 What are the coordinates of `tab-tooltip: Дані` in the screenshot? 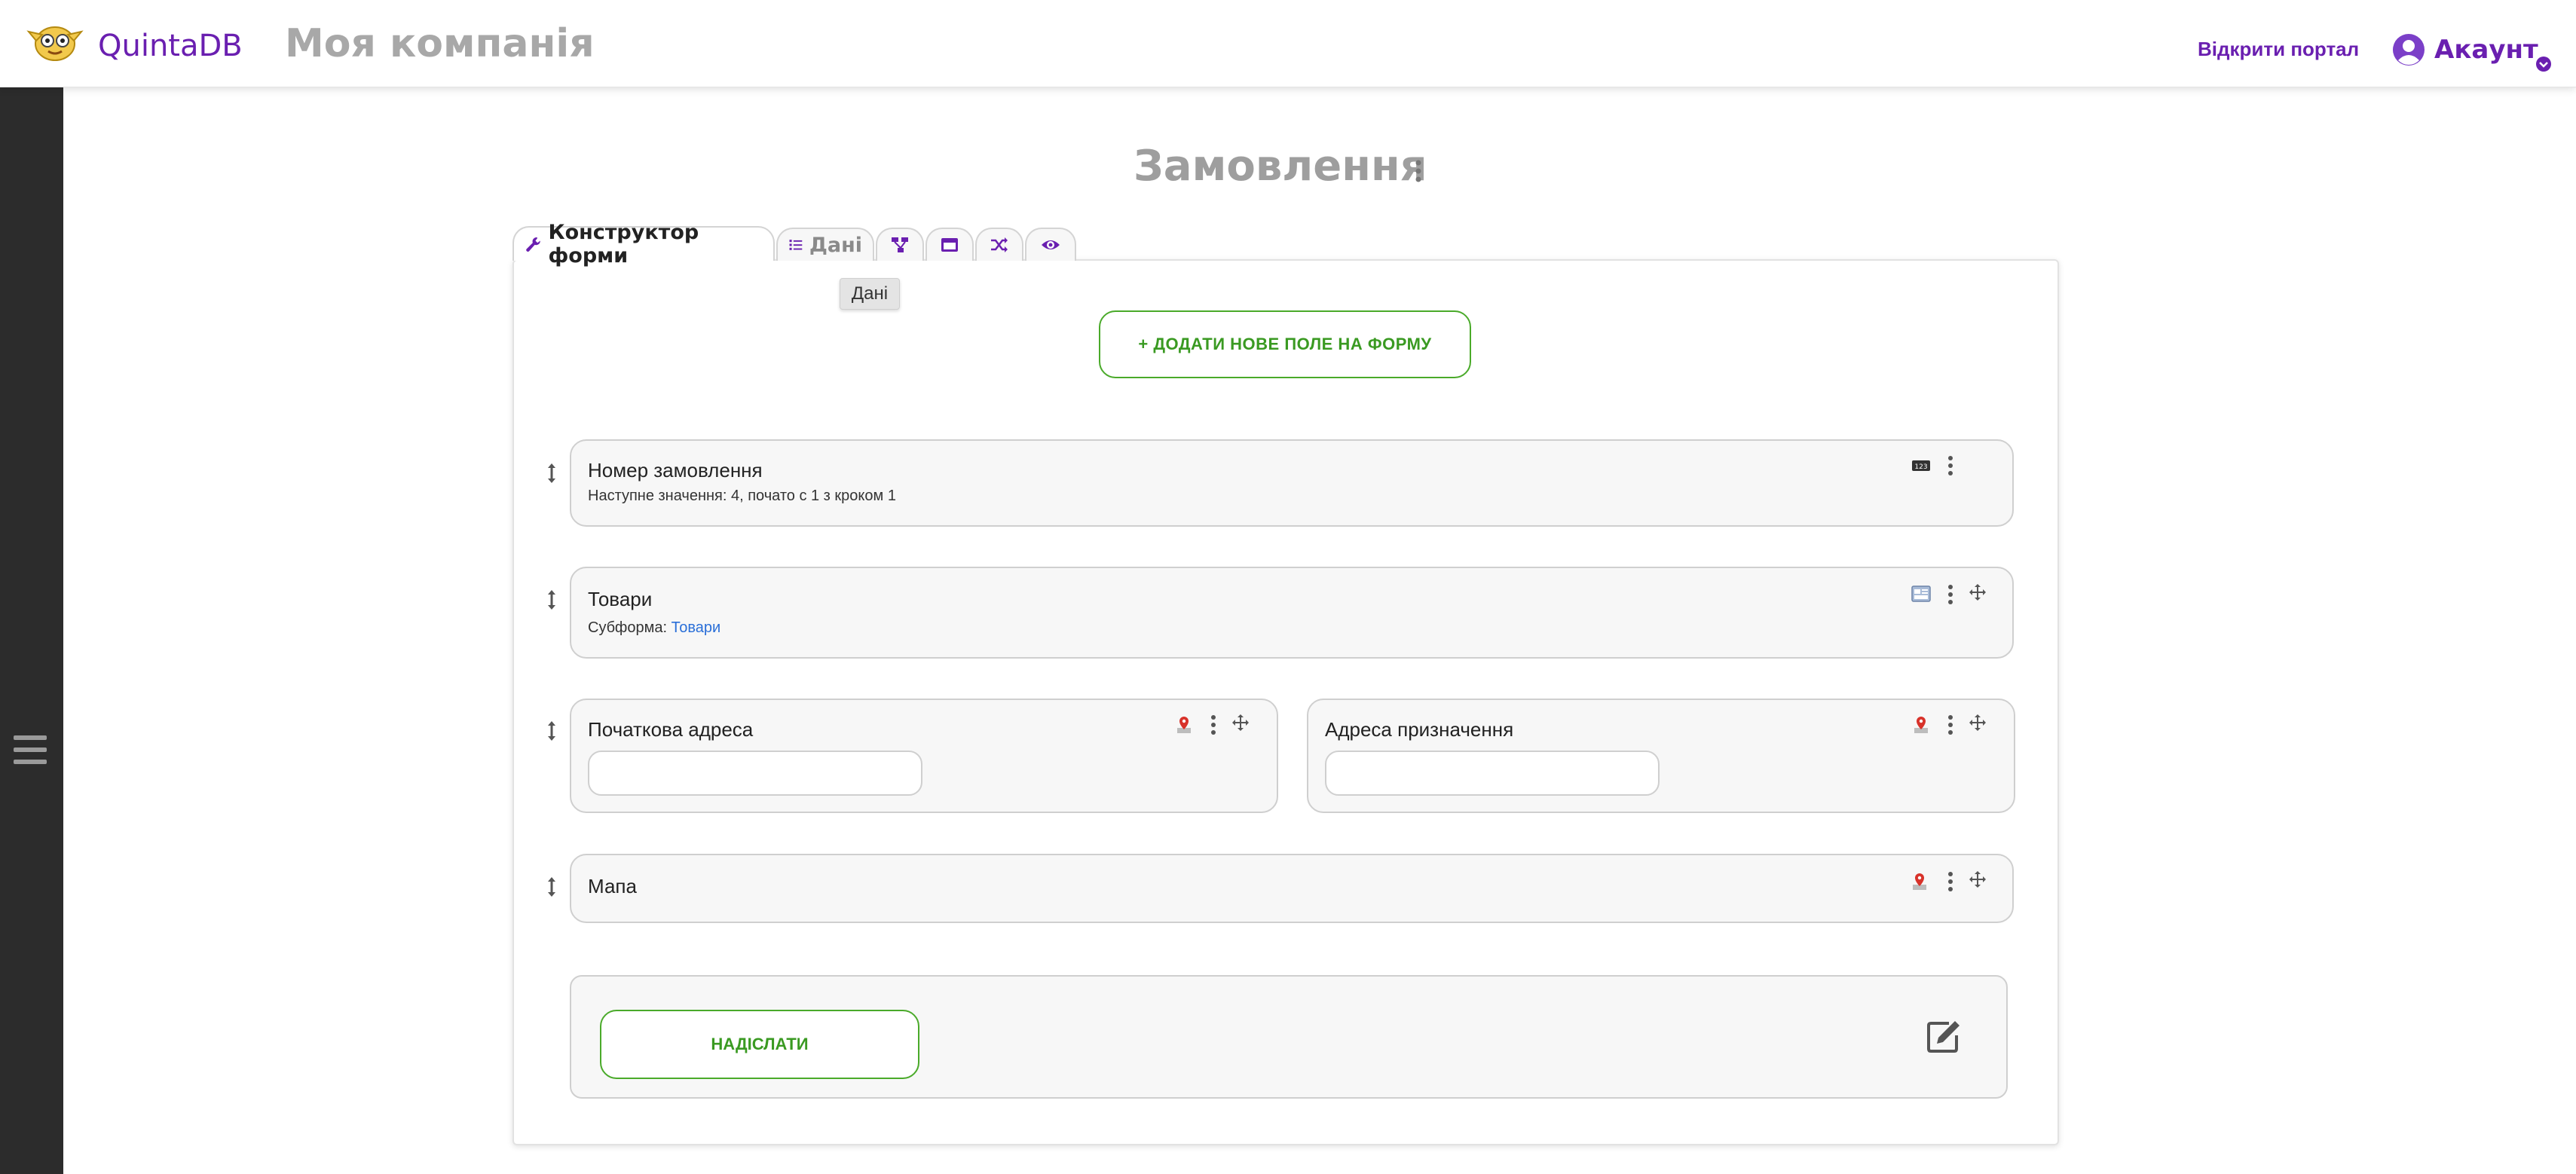 It's located at (870, 294).